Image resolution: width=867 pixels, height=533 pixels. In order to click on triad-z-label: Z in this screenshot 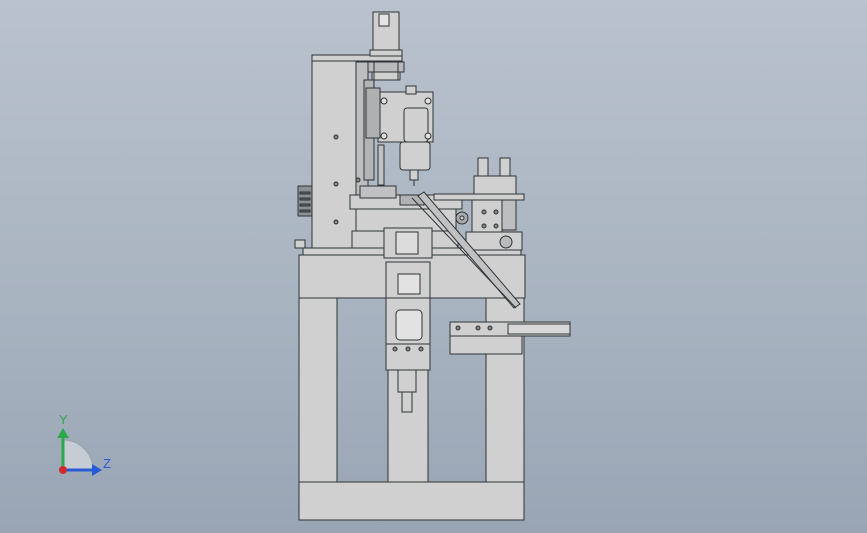, I will do `click(107, 463)`.